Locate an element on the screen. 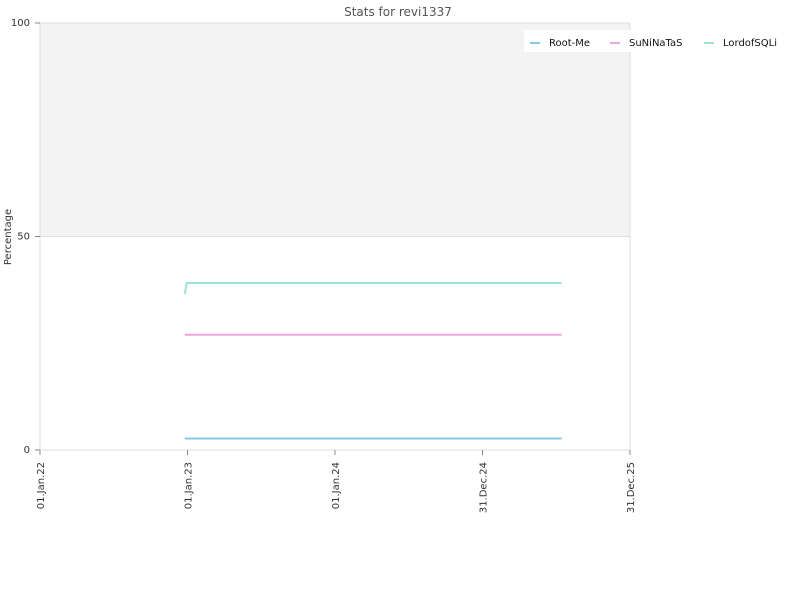 This screenshot has height=600, width=800. x-tick-label: 01.Jan.23 is located at coordinates (189, 485).